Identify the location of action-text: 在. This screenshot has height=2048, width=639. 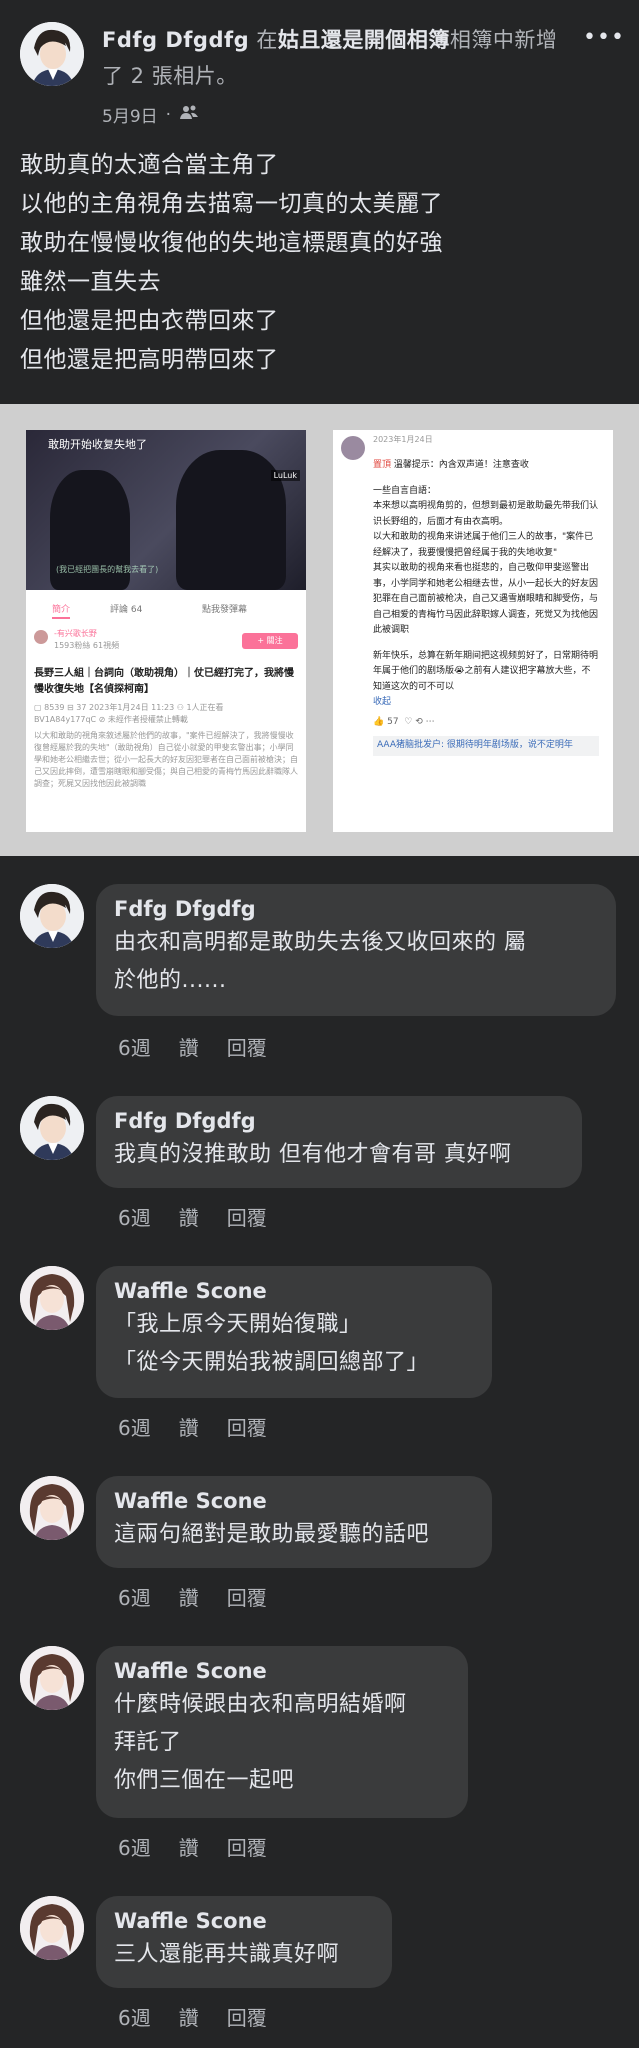
(263, 40).